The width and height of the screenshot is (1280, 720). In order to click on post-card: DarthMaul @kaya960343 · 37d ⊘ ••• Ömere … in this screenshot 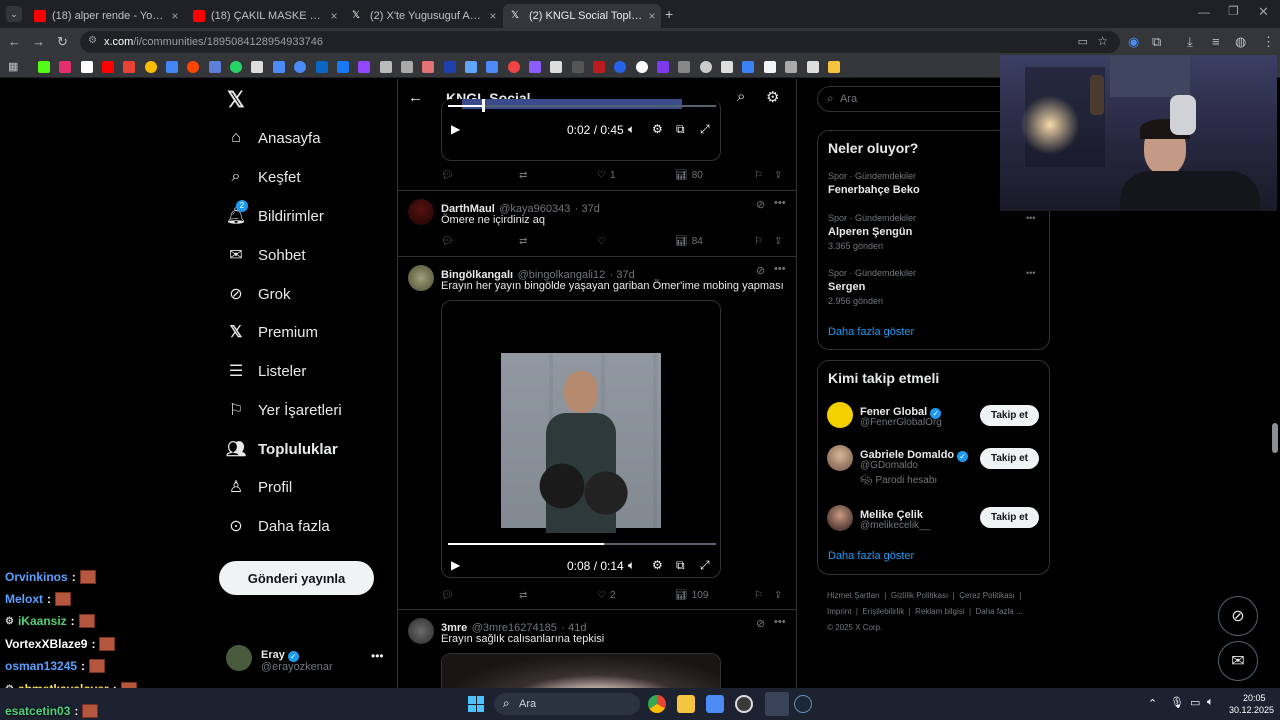, I will do `click(597, 224)`.